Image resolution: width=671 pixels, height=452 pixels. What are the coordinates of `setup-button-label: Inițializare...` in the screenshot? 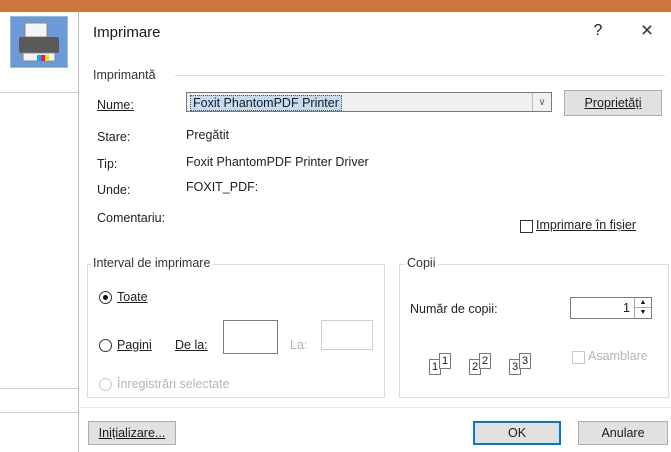 It's located at (132, 433).